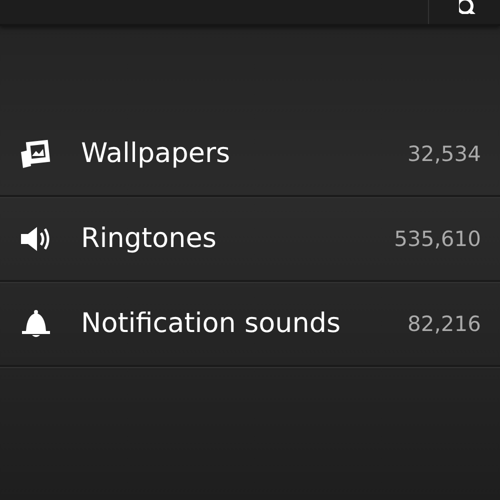  Describe the element at coordinates (156, 153) in the screenshot. I see `category-label: Wallpapers` at that location.